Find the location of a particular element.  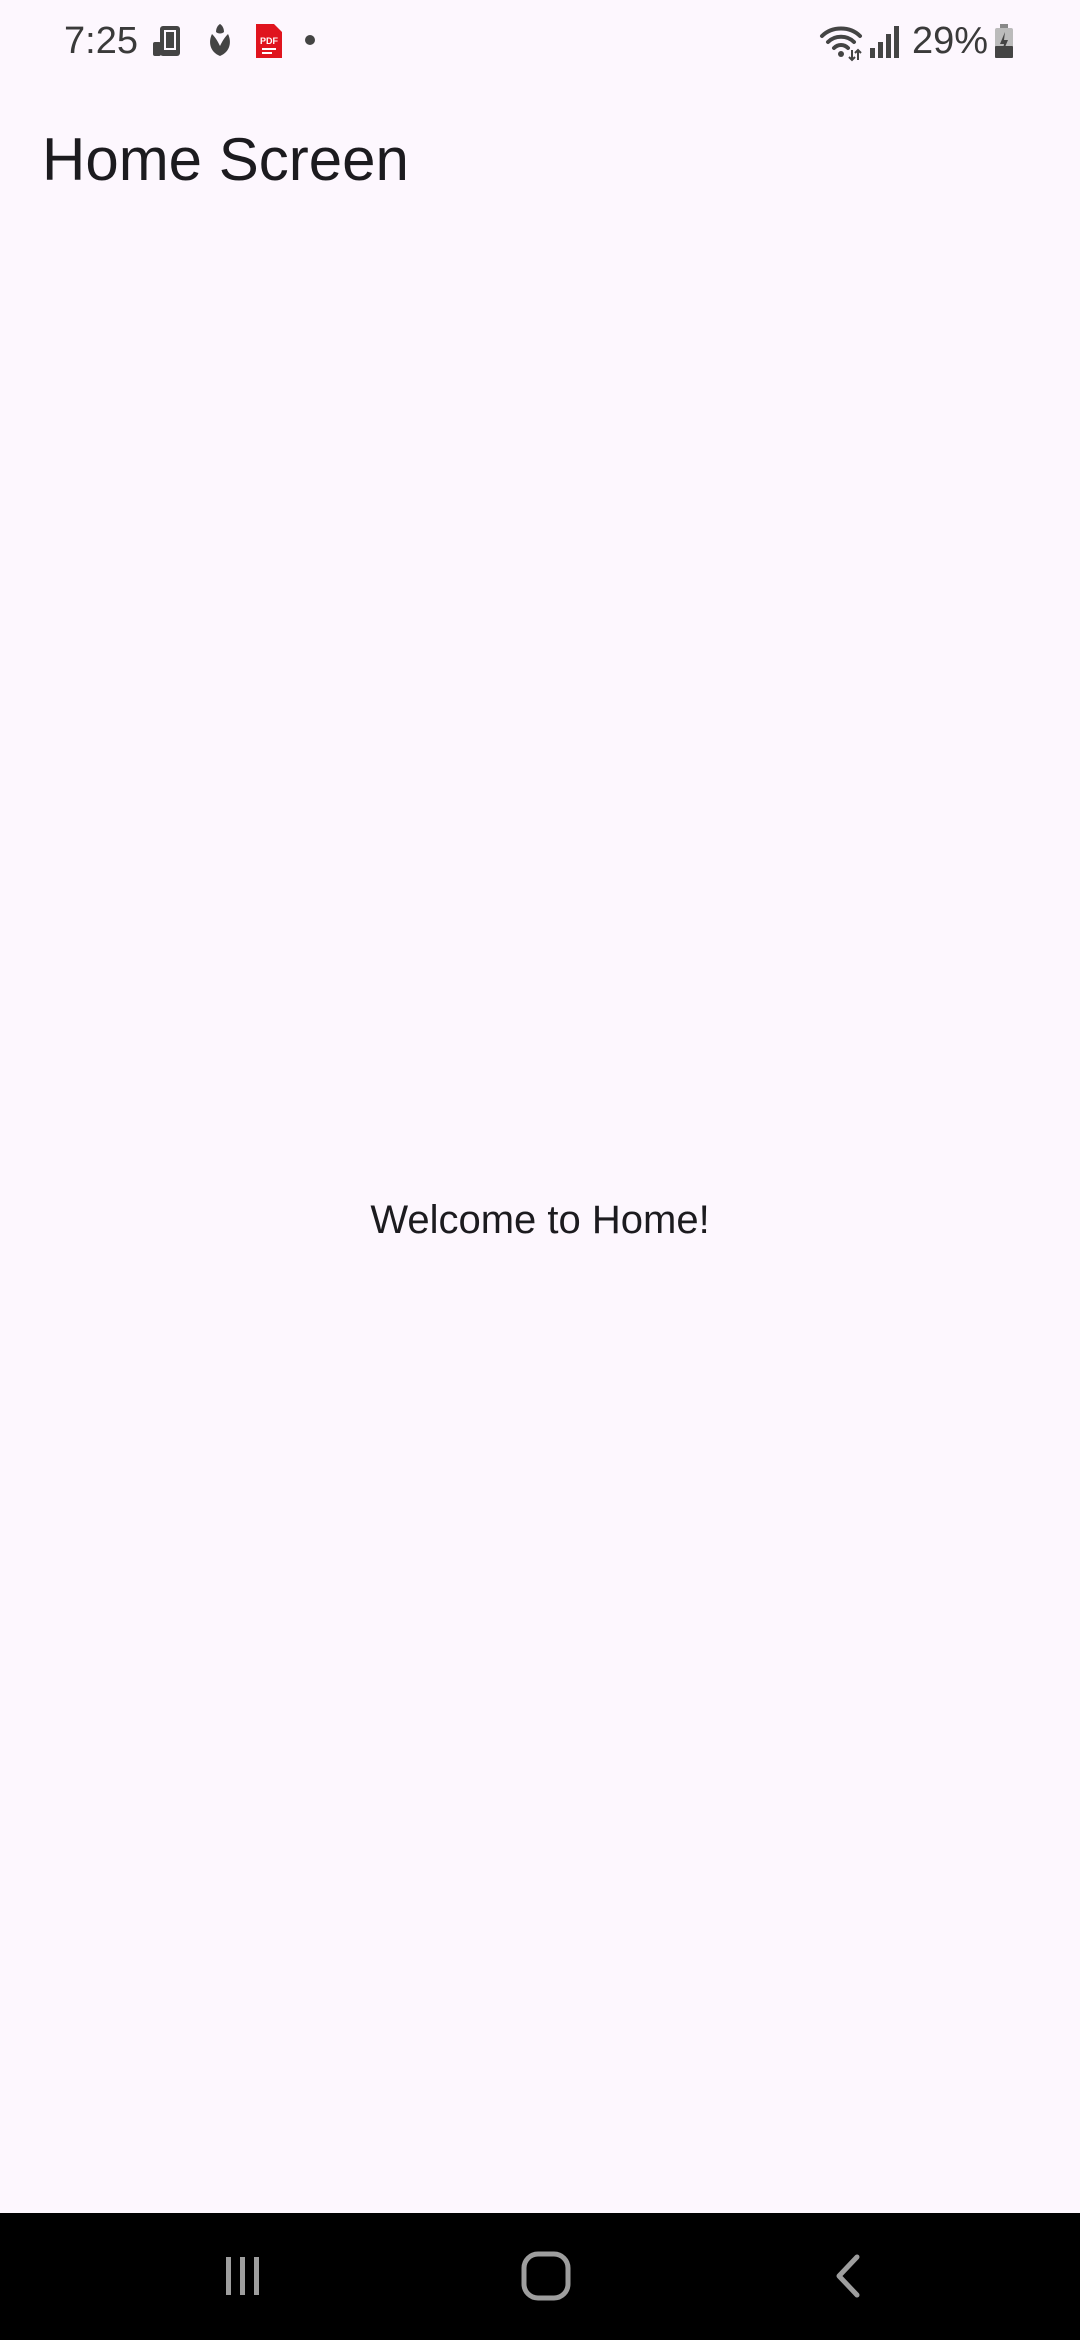

back-button is located at coordinates (850, 2278).